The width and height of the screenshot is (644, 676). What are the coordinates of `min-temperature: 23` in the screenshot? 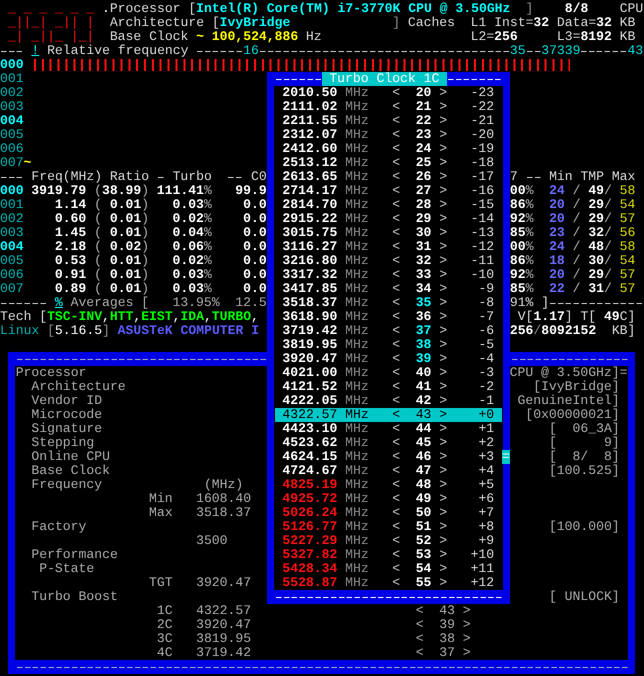 It's located at (557, 233).